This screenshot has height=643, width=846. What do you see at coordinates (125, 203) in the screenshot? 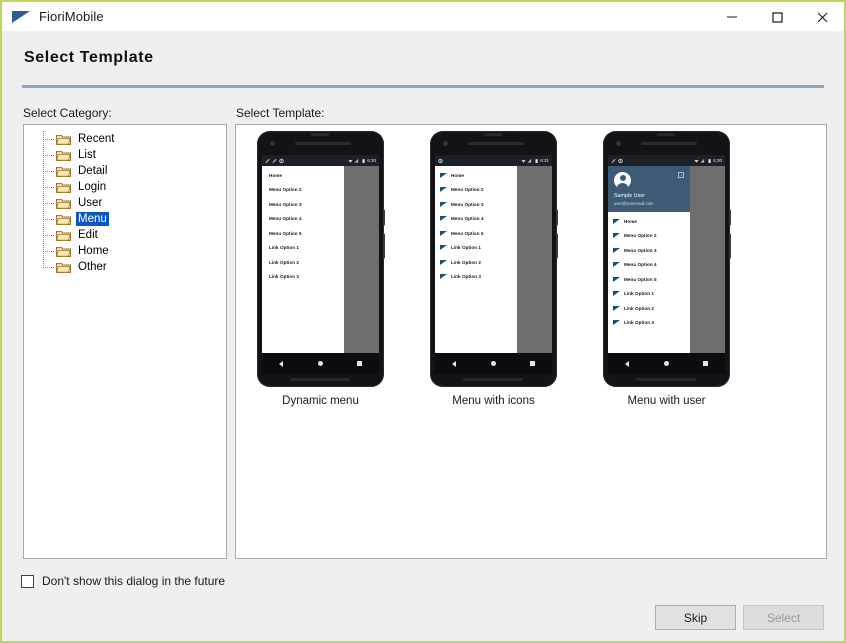
I see `category-tree-item-user: User` at bounding box center [125, 203].